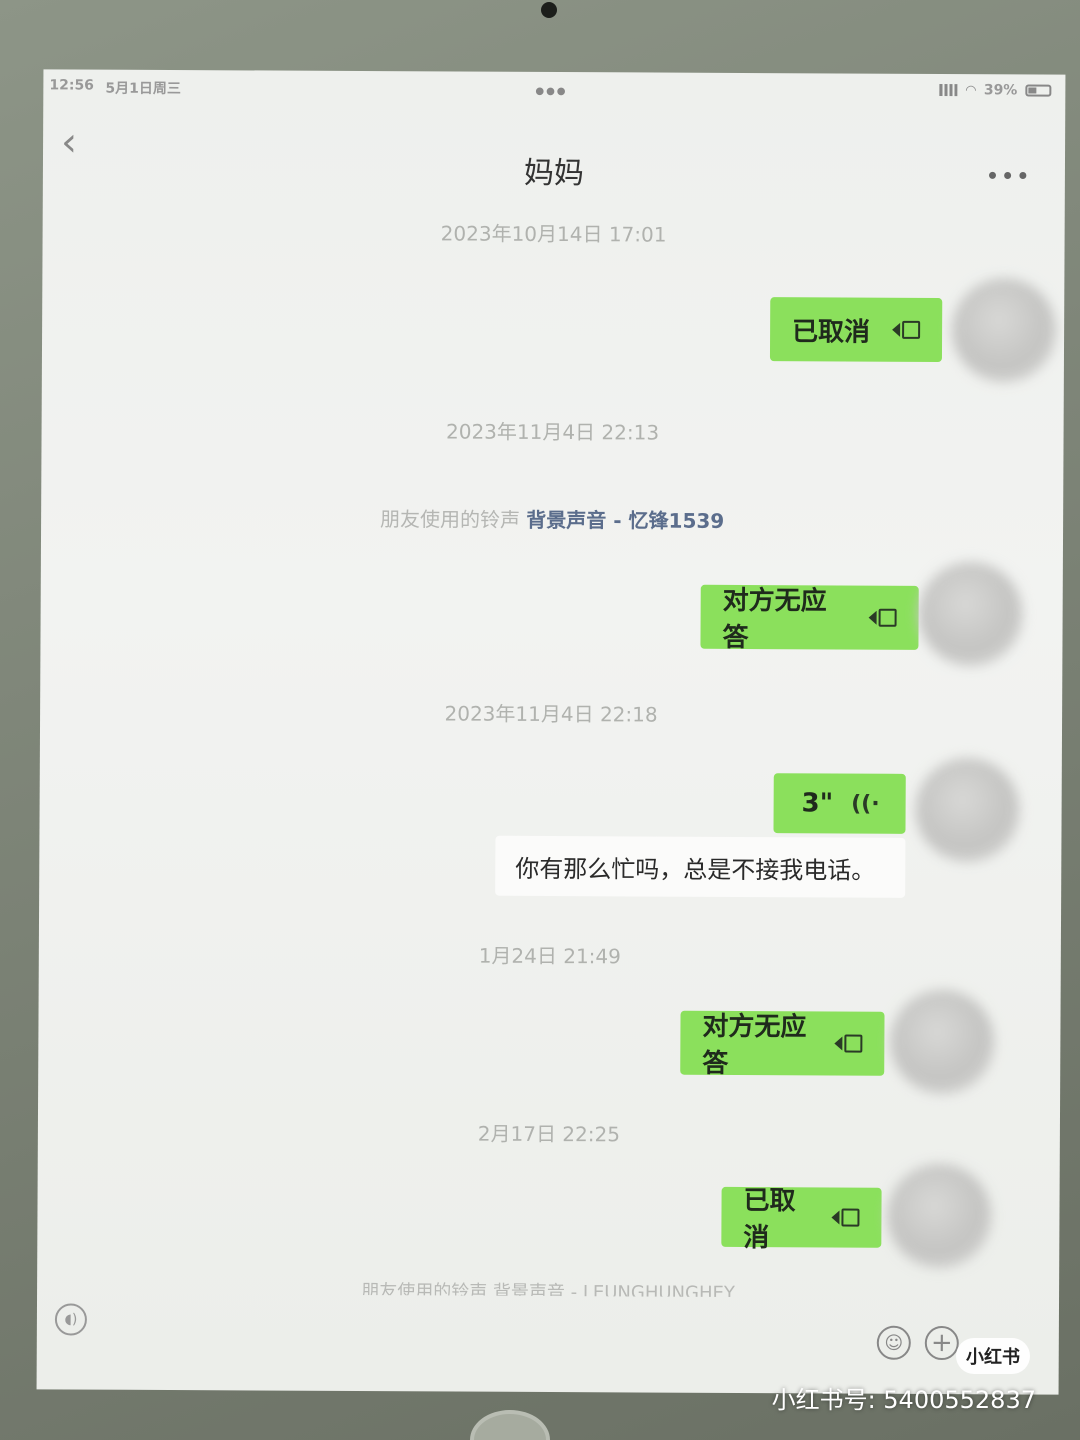 This screenshot has width=1080, height=1440. I want to click on status-date: 5月1日周三, so click(143, 89).